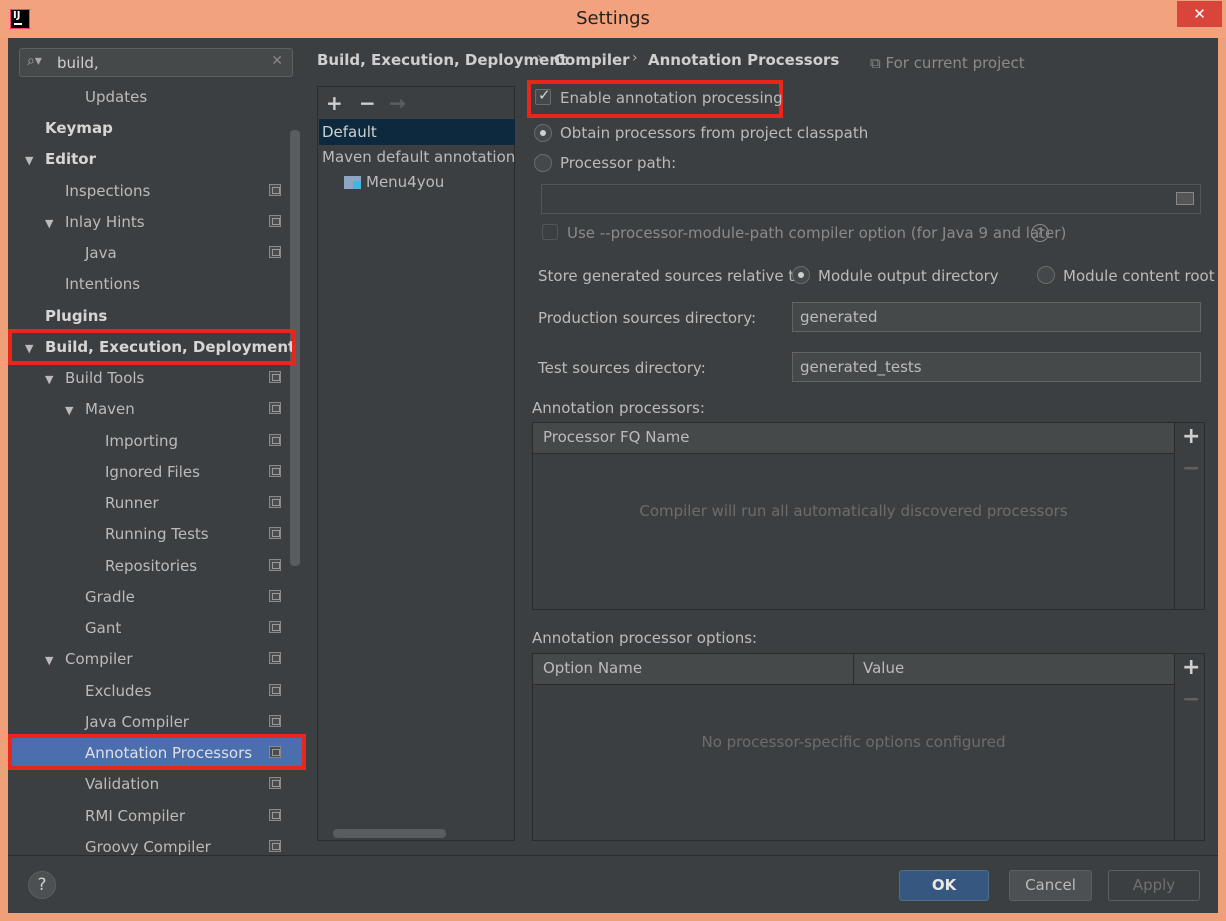 This screenshot has height=921, width=1226. Describe the element at coordinates (397, 103) in the screenshot. I see `move-icon: →` at that location.